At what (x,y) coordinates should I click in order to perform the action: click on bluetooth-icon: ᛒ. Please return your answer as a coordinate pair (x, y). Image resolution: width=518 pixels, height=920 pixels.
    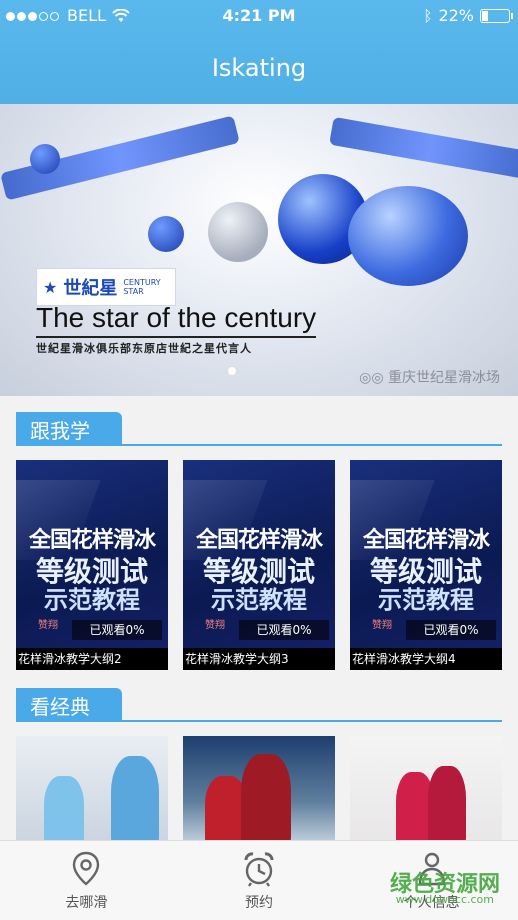
    Looking at the image, I should click on (428, 15).